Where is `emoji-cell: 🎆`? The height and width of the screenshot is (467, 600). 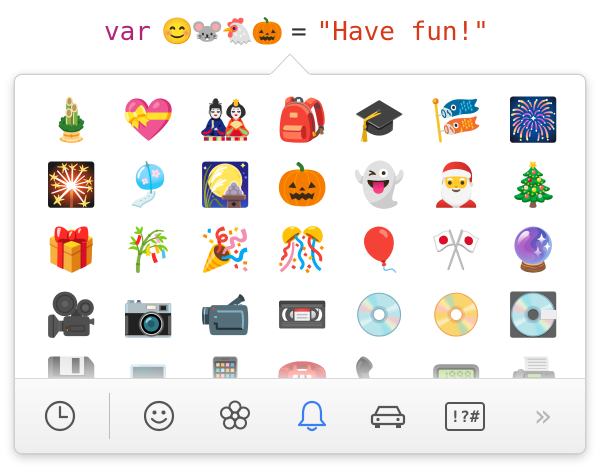 emoji-cell: 🎆 is located at coordinates (533, 119).